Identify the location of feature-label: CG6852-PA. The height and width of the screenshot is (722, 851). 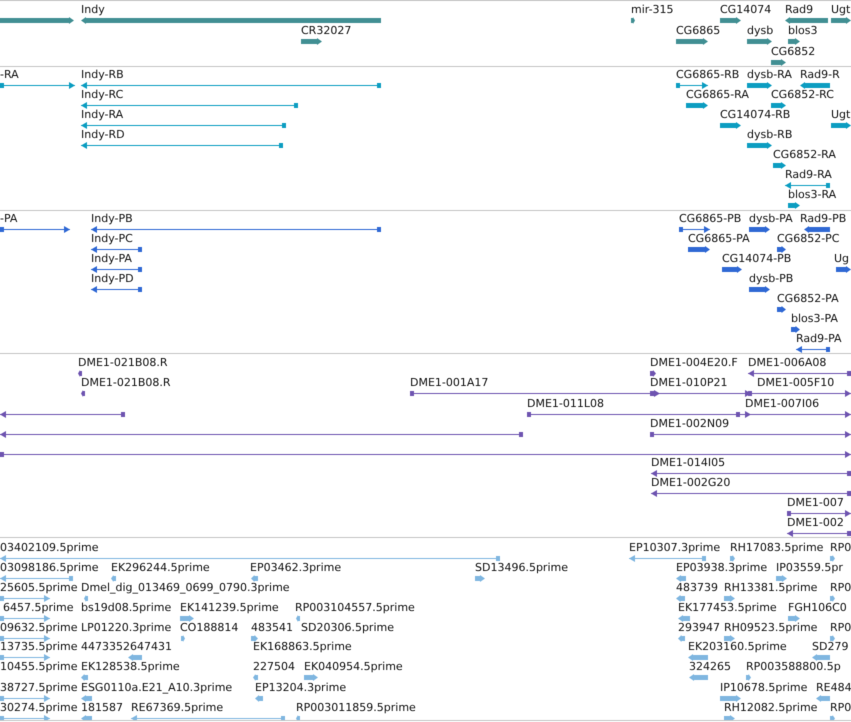
(808, 298).